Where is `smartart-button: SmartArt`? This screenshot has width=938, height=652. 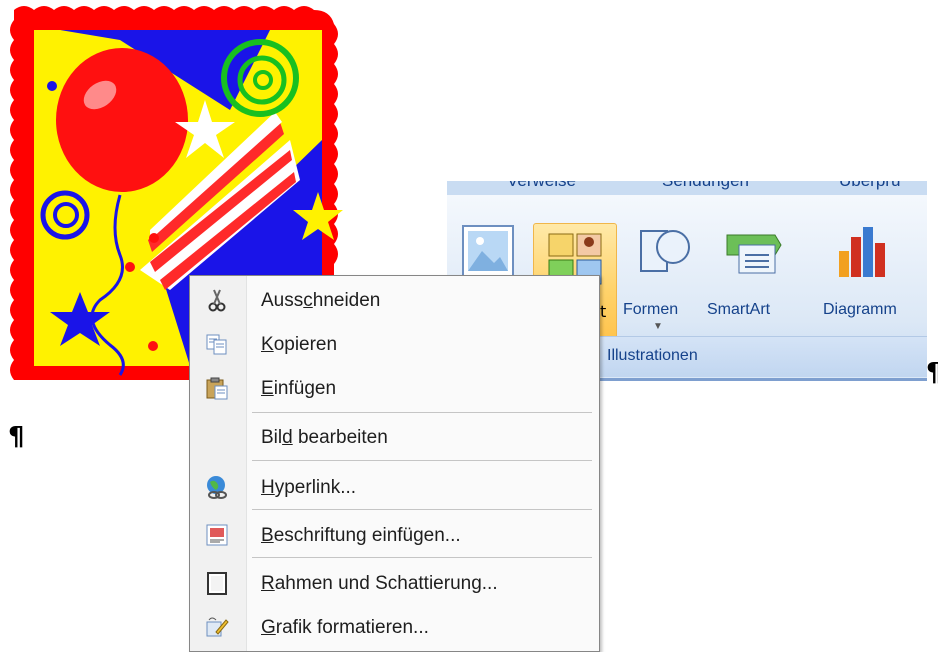
smartart-button: SmartArt is located at coordinates (753, 281).